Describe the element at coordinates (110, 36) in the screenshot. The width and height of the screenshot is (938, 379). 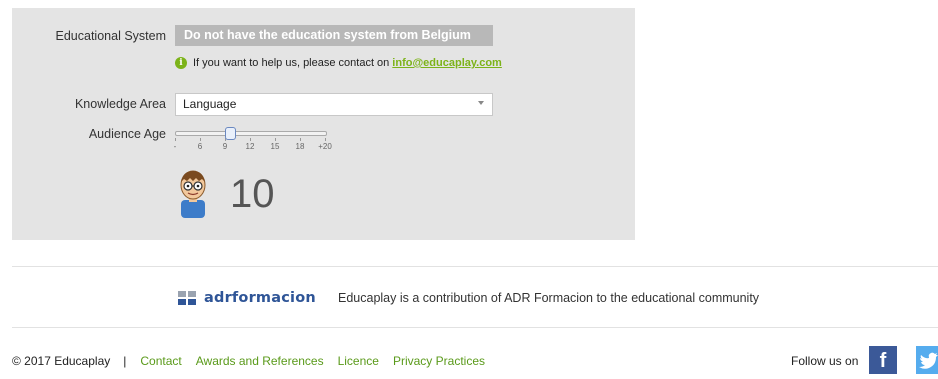
I see `educational-system-label: Educational System` at that location.